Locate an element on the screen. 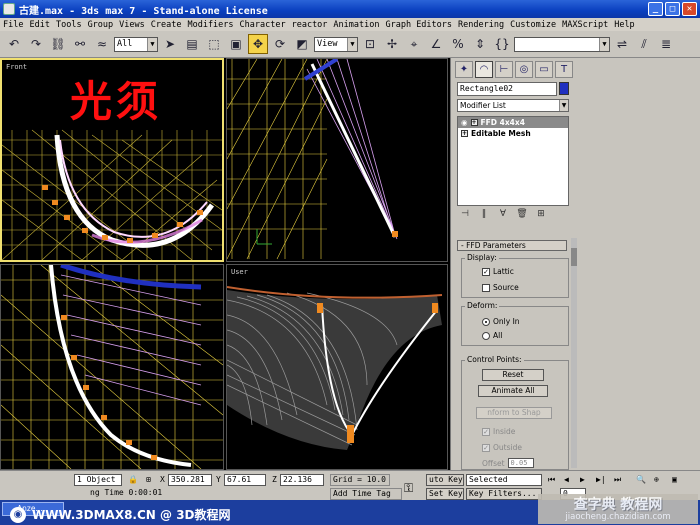  select-rotate-icon: ⟳ is located at coordinates (280, 44).